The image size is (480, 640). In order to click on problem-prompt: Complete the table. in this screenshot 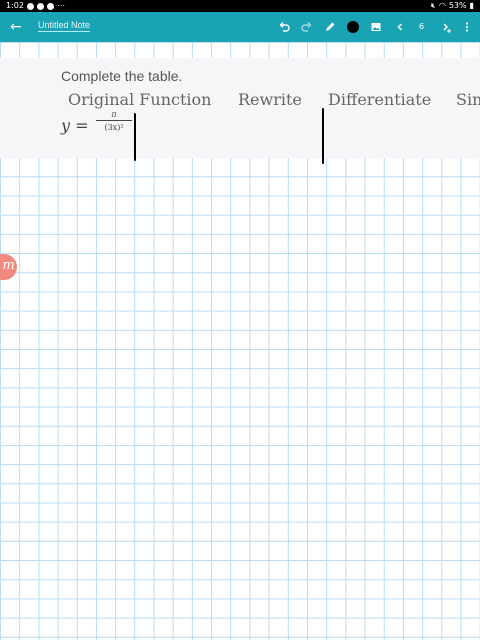, I will do `click(122, 76)`.